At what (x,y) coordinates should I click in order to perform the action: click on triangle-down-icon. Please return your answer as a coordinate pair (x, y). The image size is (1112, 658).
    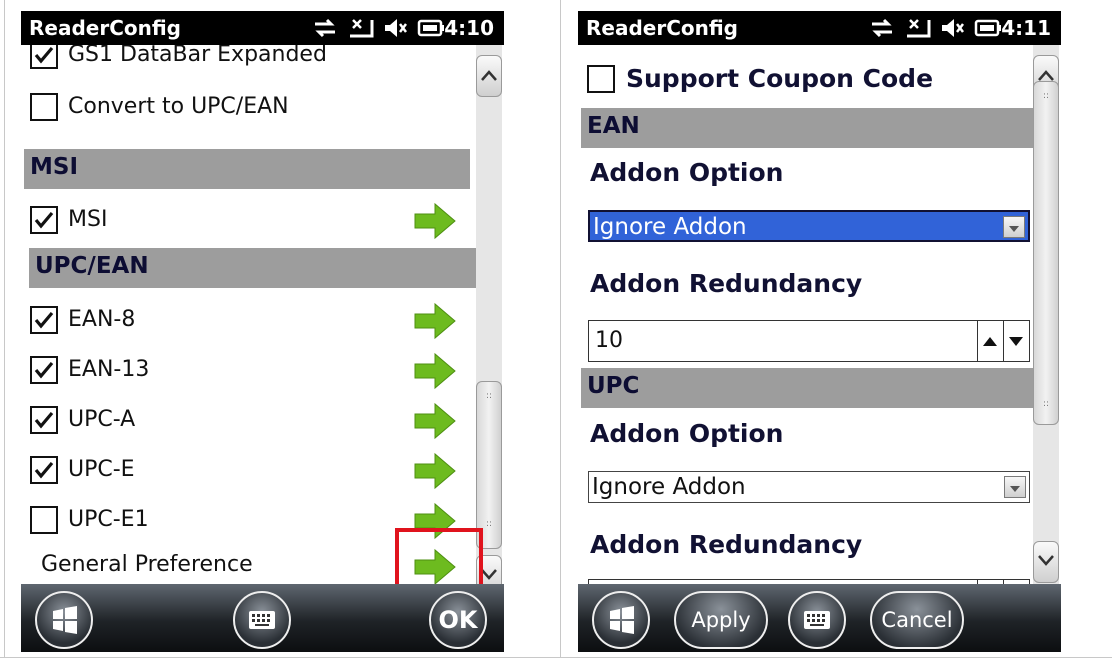
    Looking at the image, I should click on (1016, 341).